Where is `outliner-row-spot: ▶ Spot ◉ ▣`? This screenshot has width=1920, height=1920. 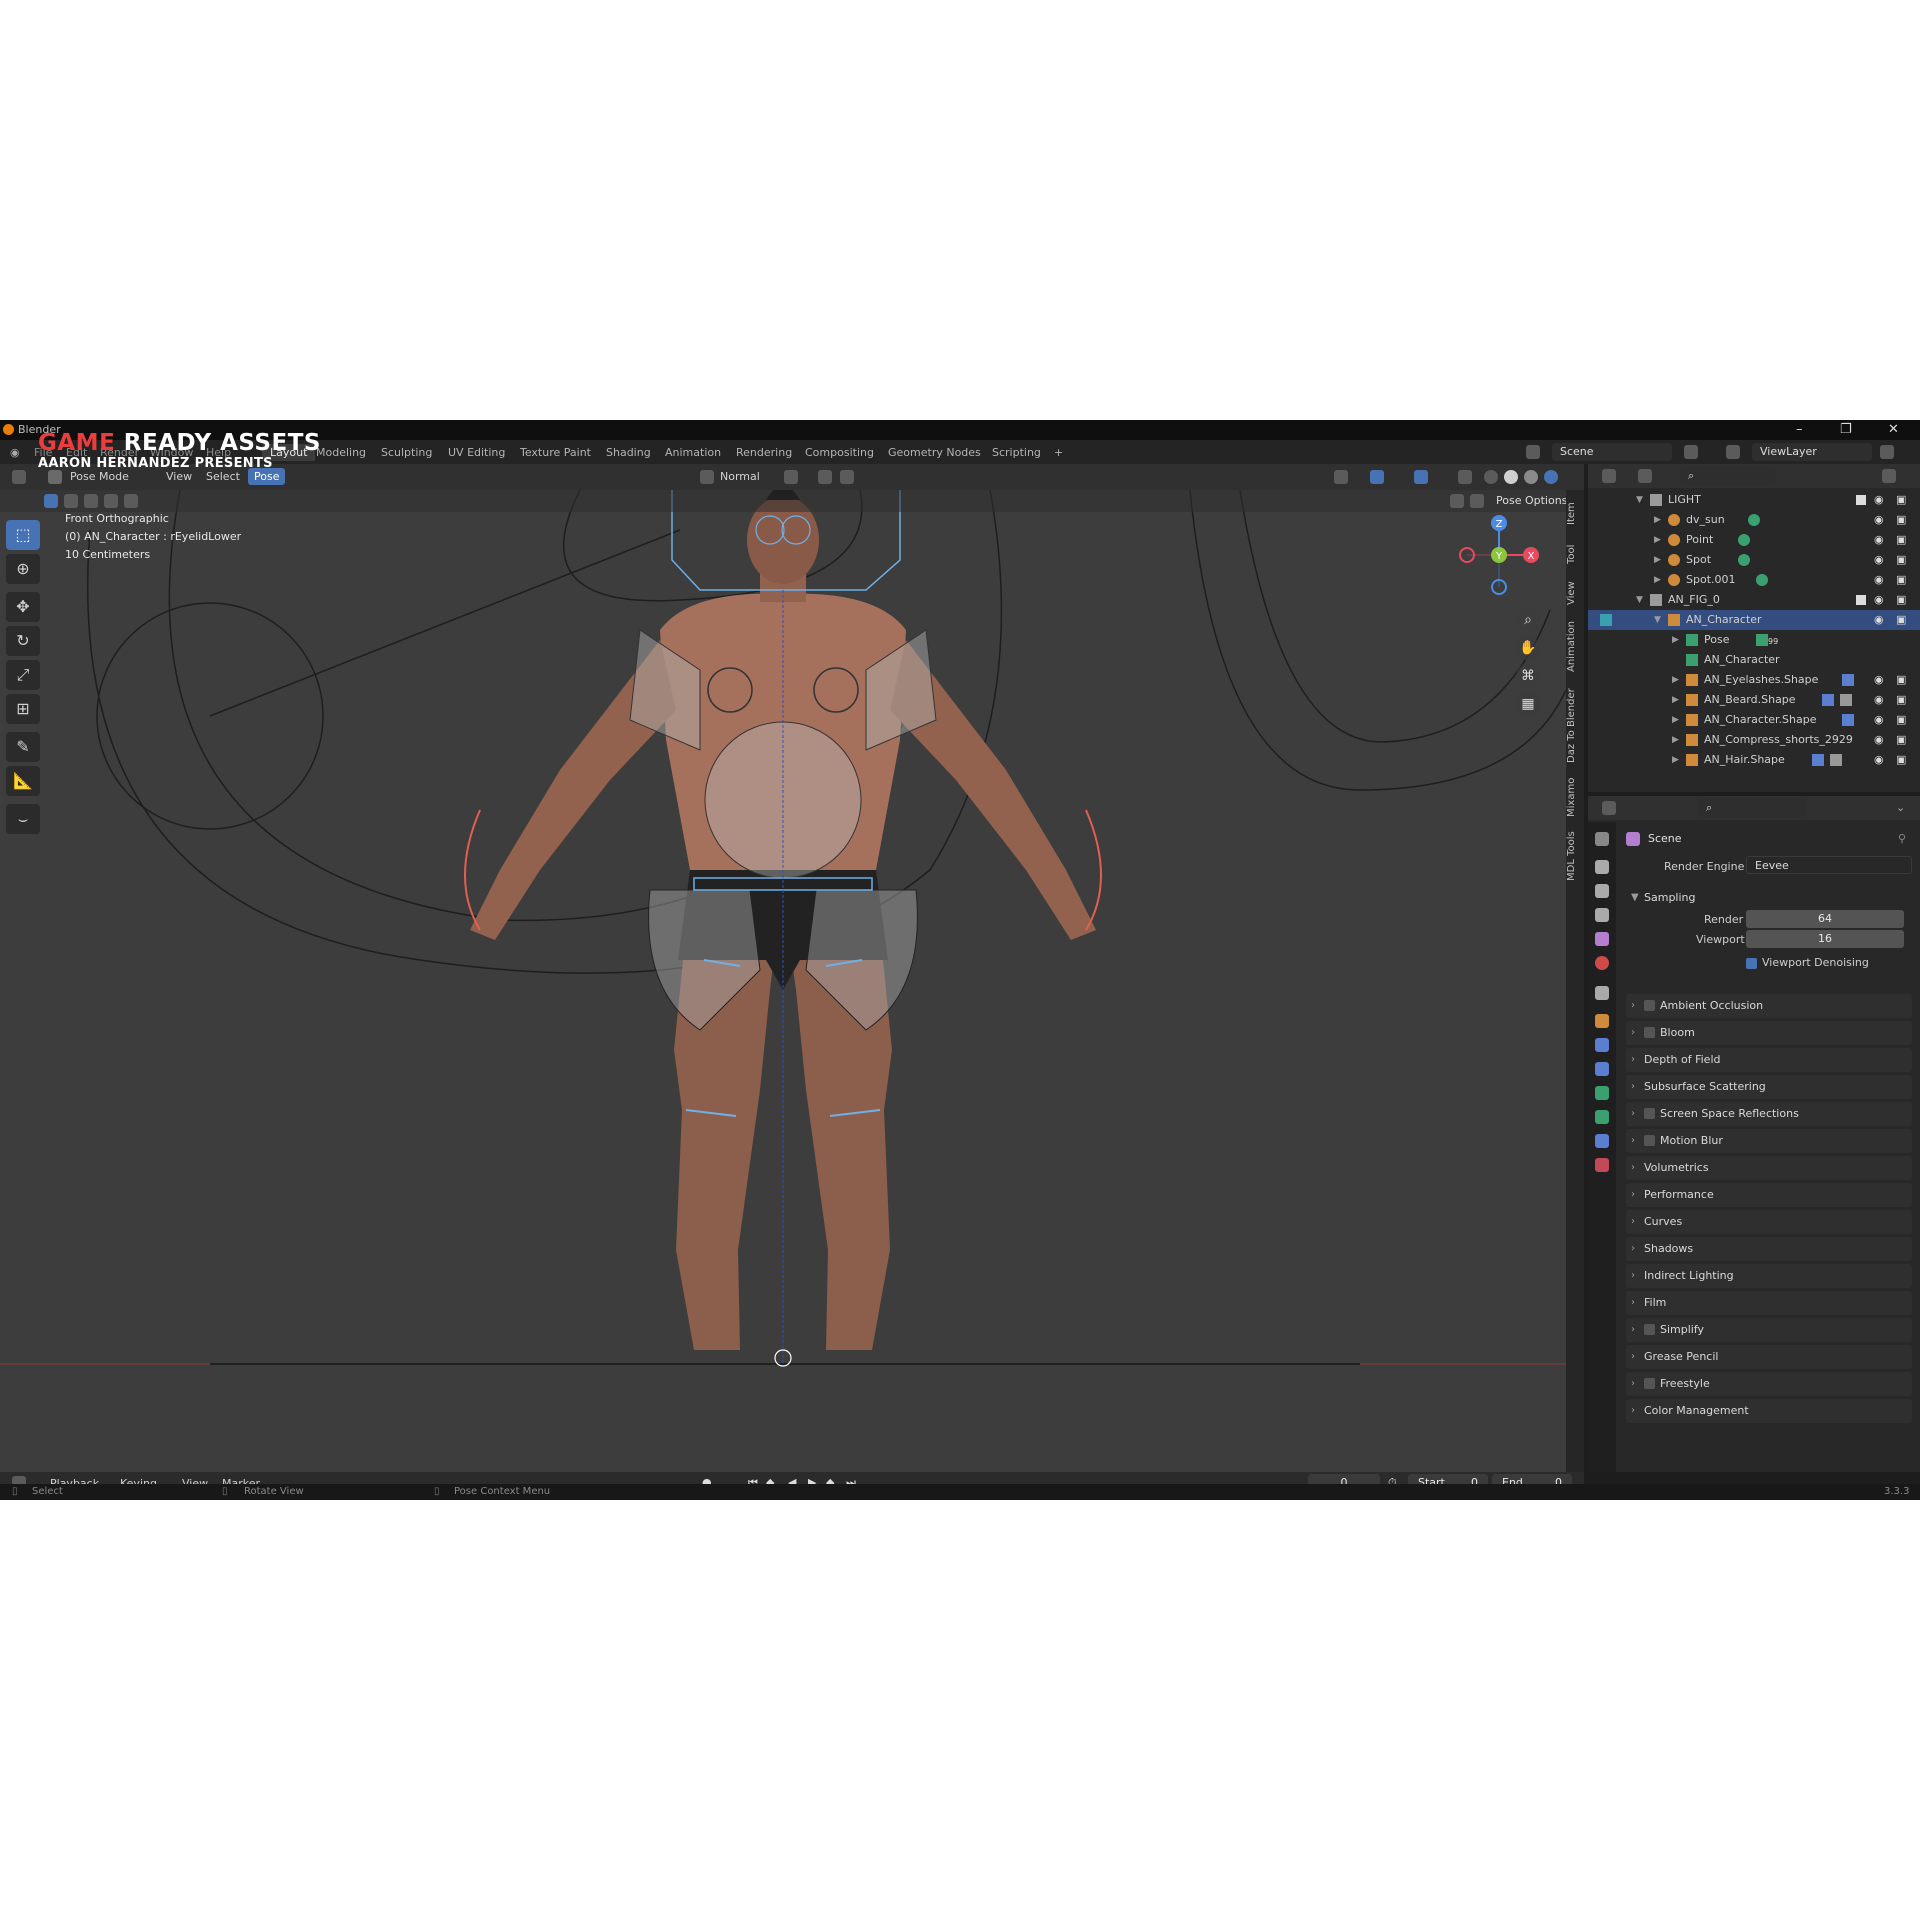 outliner-row-spot: ▶ Spot ◉ ▣ is located at coordinates (1754, 560).